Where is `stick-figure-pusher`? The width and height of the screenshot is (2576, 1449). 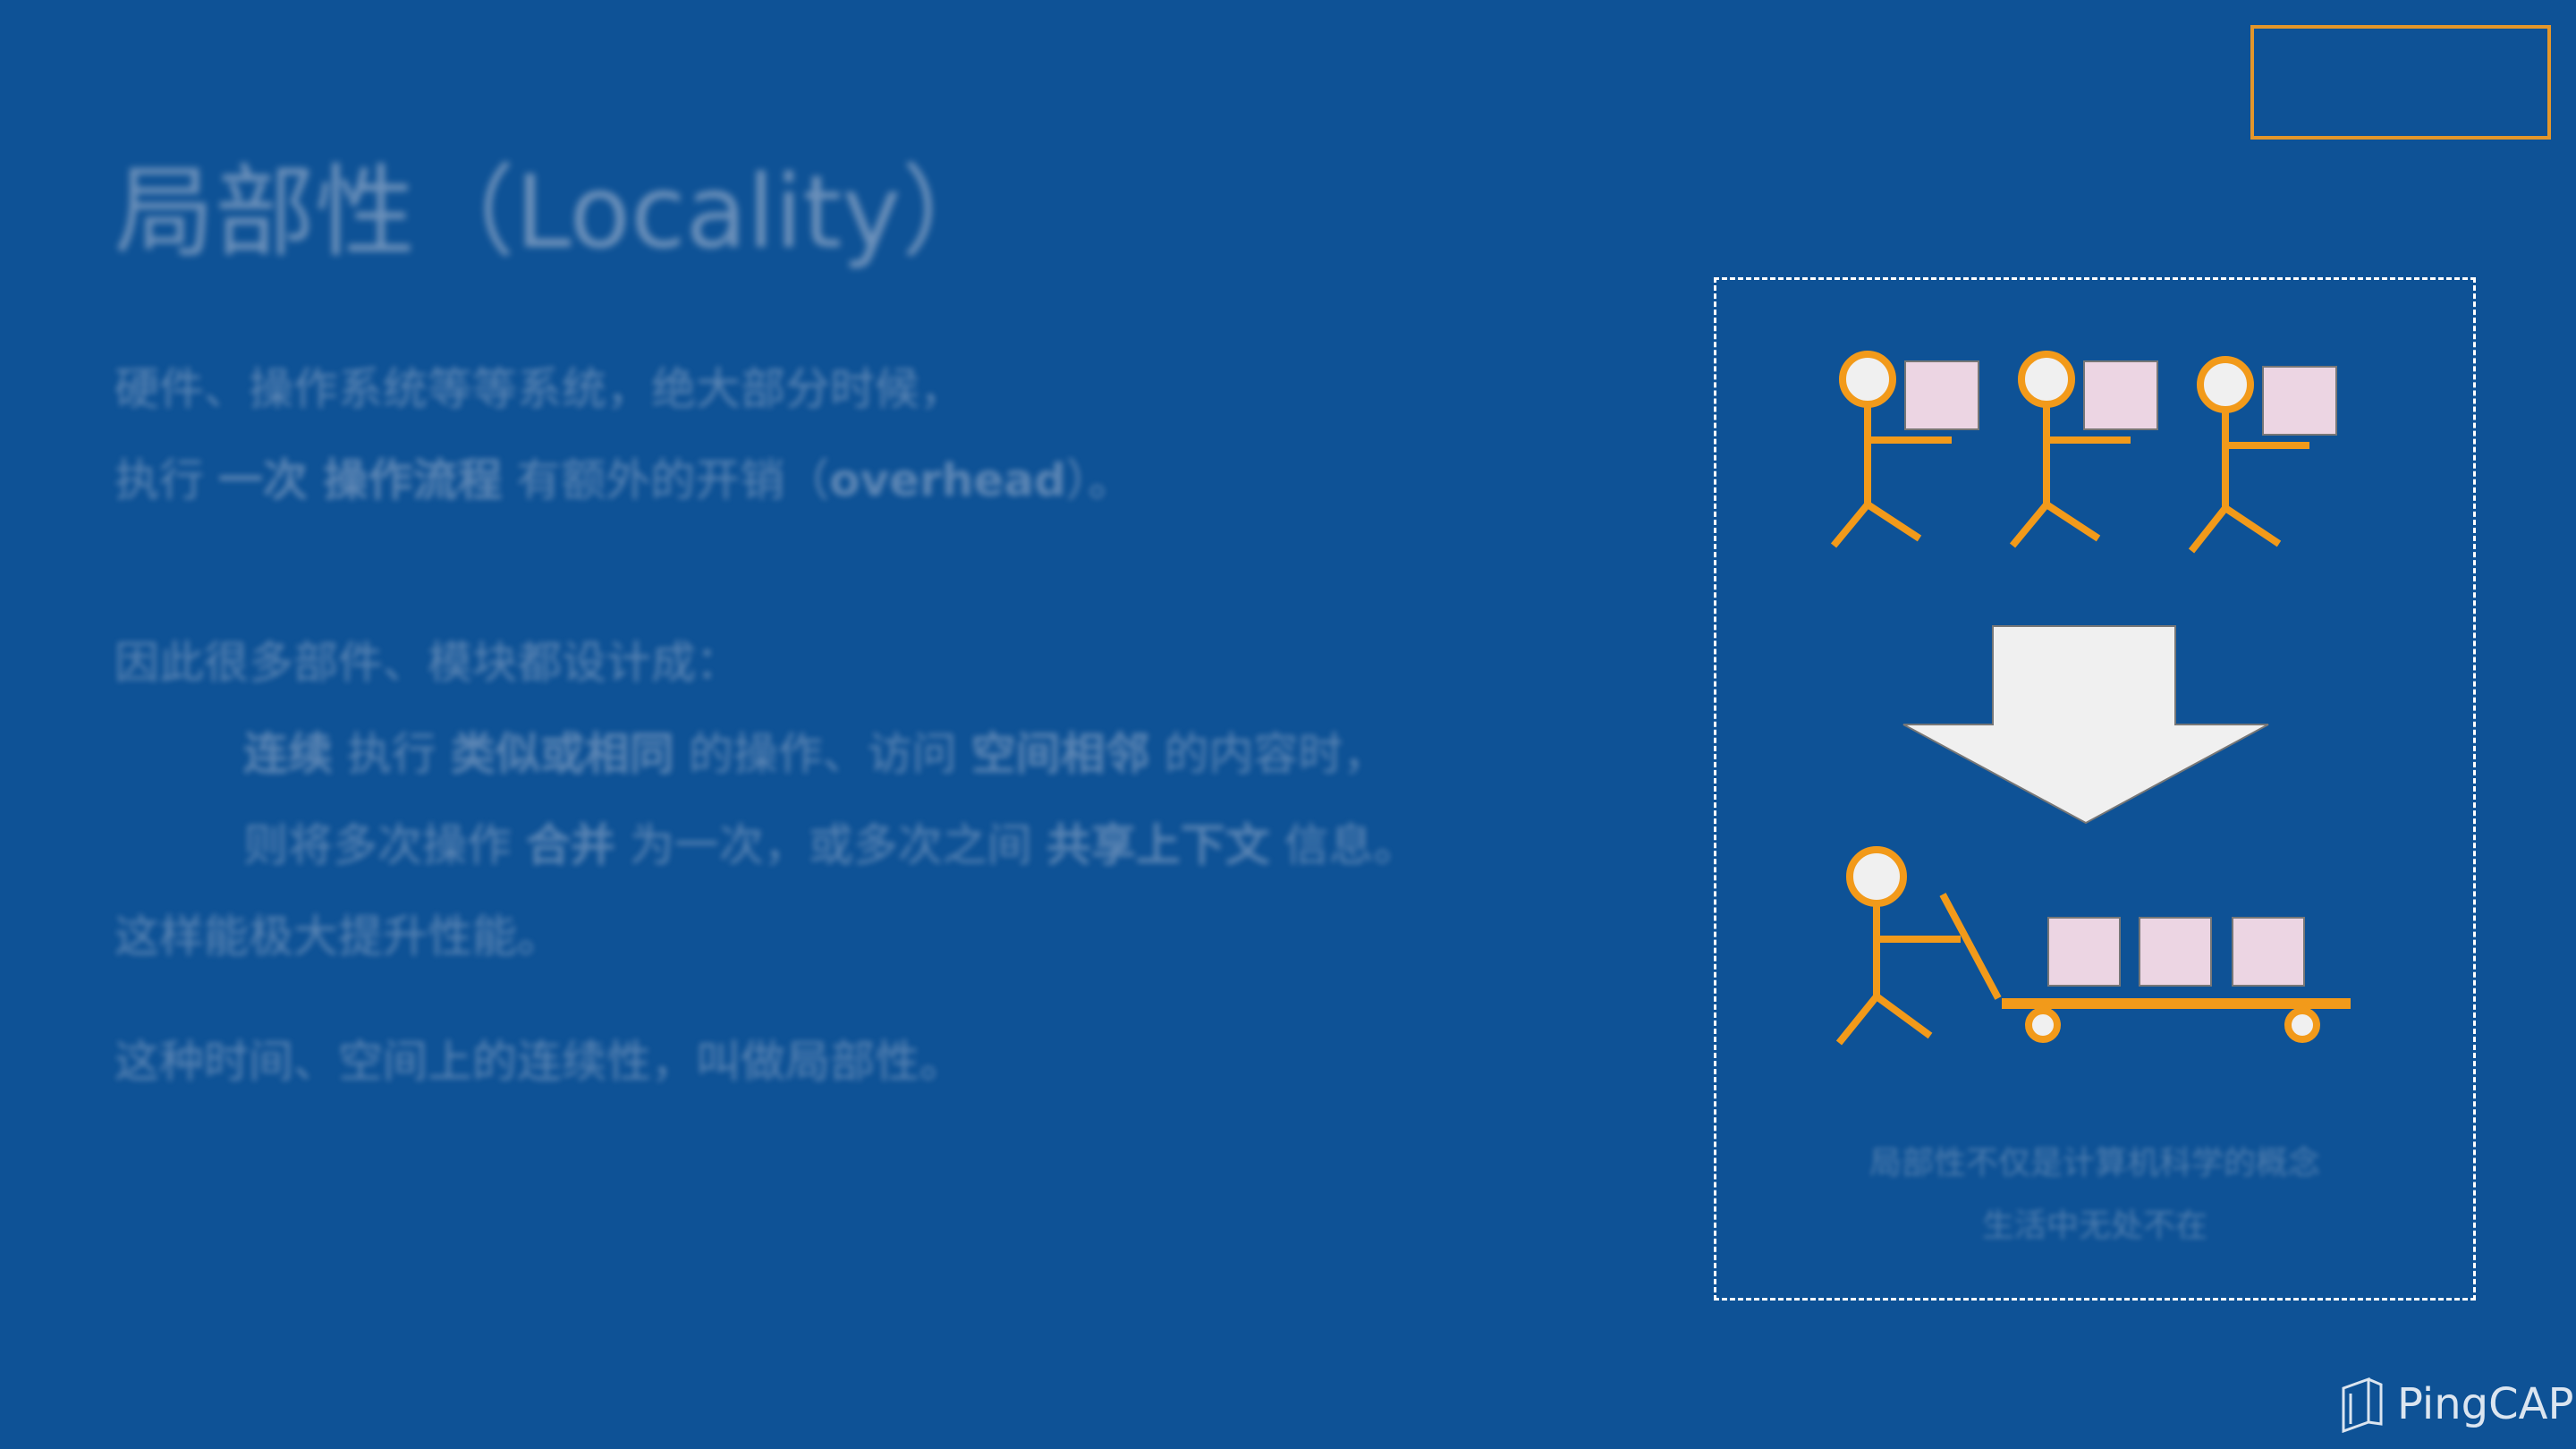 stick-figure-pusher is located at coordinates (1876, 876).